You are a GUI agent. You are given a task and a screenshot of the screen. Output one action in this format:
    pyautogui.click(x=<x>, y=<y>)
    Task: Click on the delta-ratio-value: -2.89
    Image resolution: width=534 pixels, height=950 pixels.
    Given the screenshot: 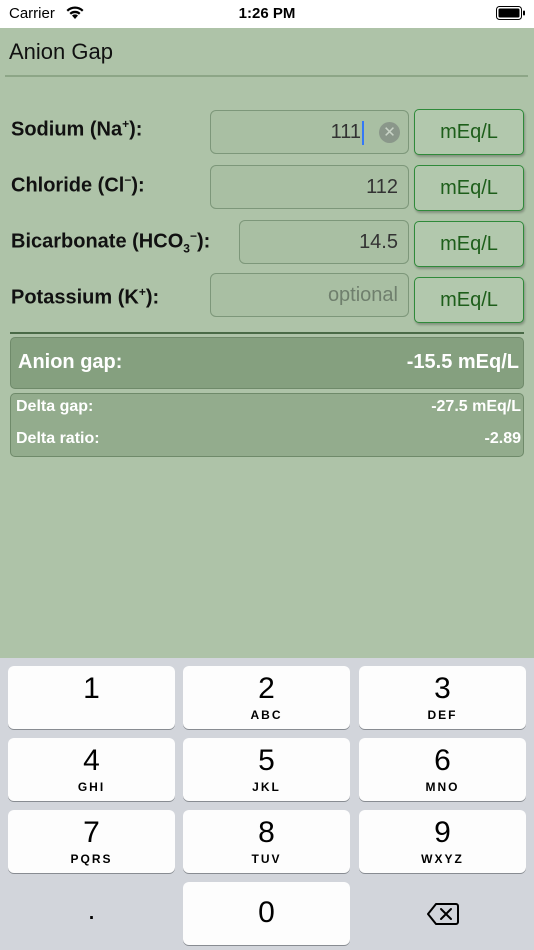 What is the action you would take?
    pyautogui.click(x=502, y=438)
    